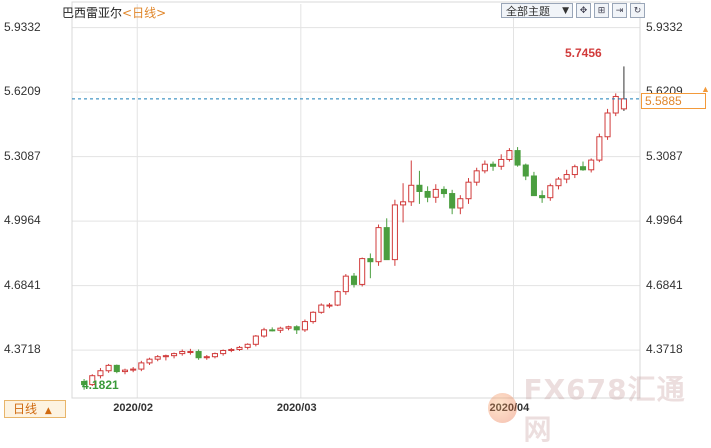  I want to click on y-tick-label-left: 4.6841, so click(22, 284).